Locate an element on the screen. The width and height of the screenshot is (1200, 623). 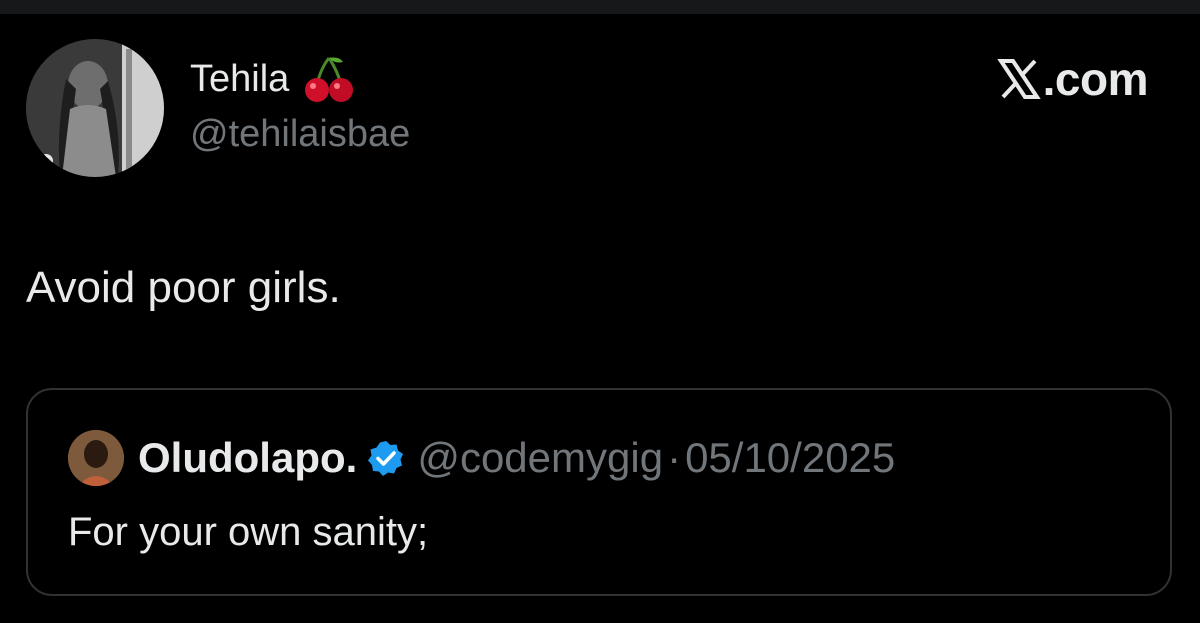
author-avatar is located at coordinates (95, 108).